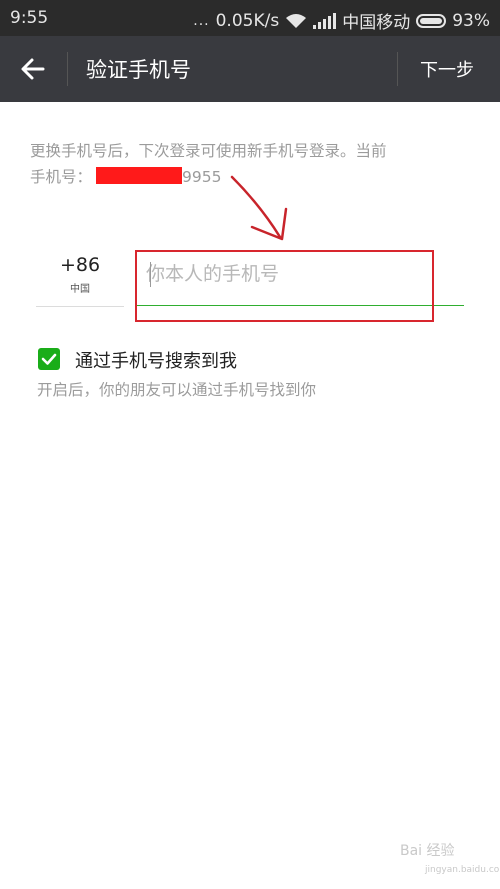 This screenshot has height=889, width=500. I want to click on page-title: 验证手机号, so click(138, 70).